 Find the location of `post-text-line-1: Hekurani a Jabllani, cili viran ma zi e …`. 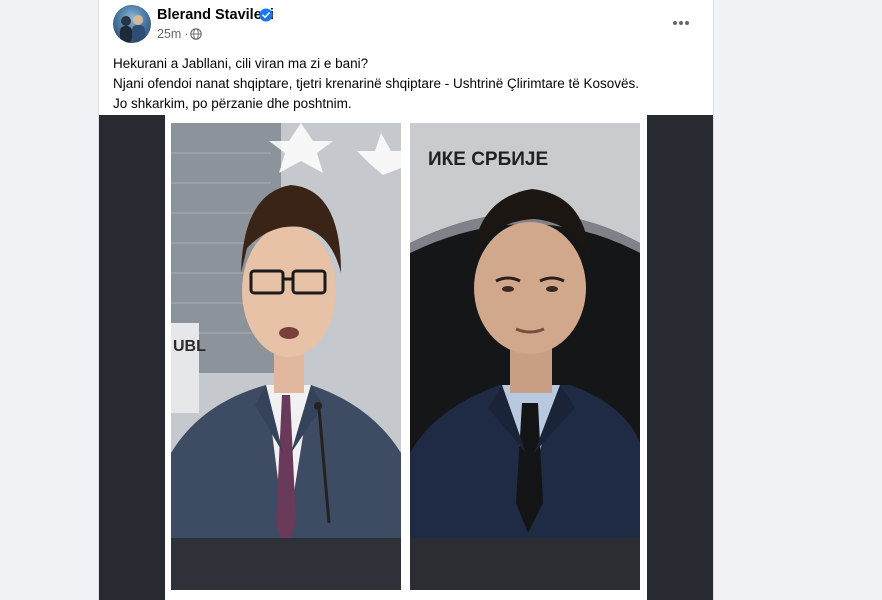

post-text-line-1: Hekurani a Jabllani, cili viran ma zi e … is located at coordinates (241, 63).